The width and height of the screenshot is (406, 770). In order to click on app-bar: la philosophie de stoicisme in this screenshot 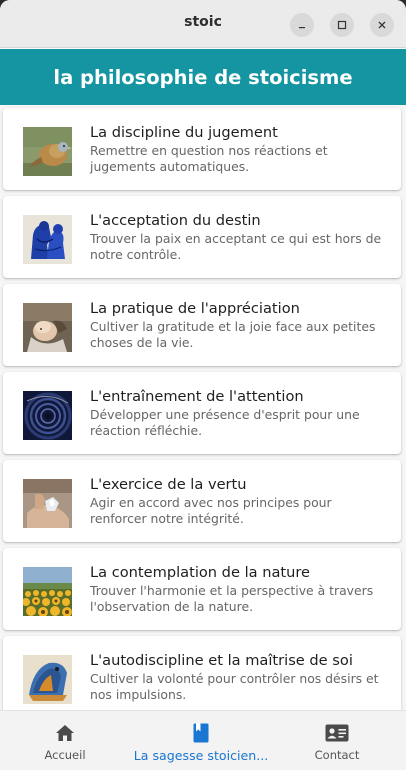, I will do `click(203, 77)`.